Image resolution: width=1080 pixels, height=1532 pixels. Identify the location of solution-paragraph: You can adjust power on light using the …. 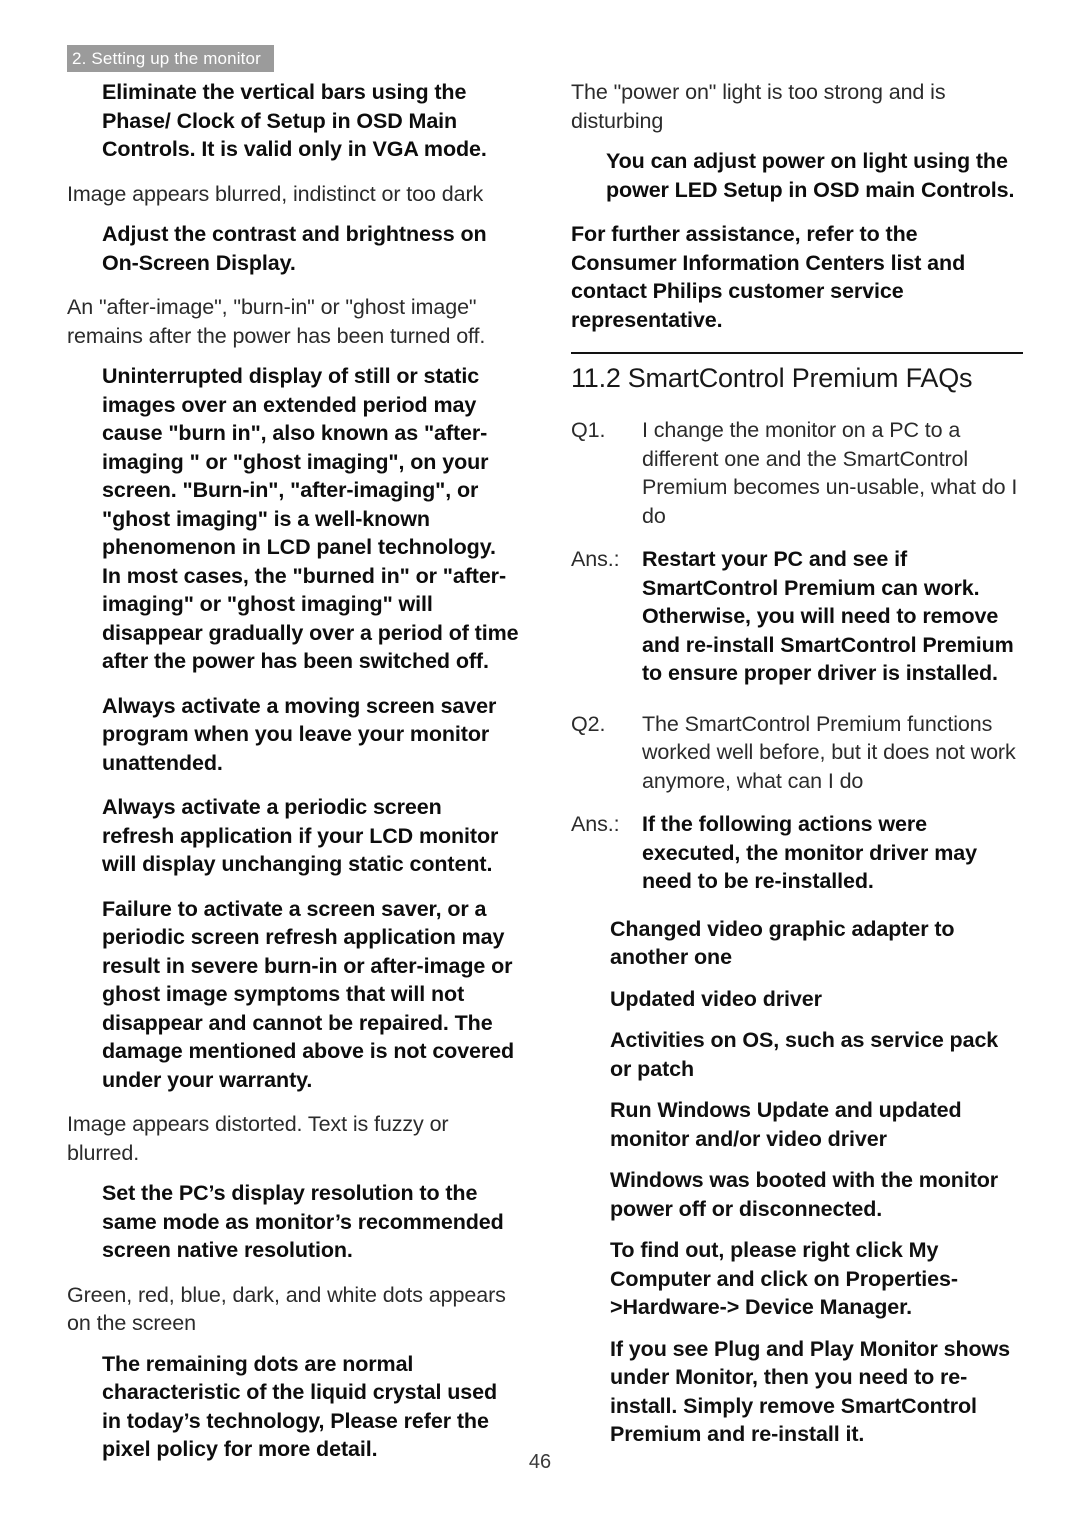
(810, 175).